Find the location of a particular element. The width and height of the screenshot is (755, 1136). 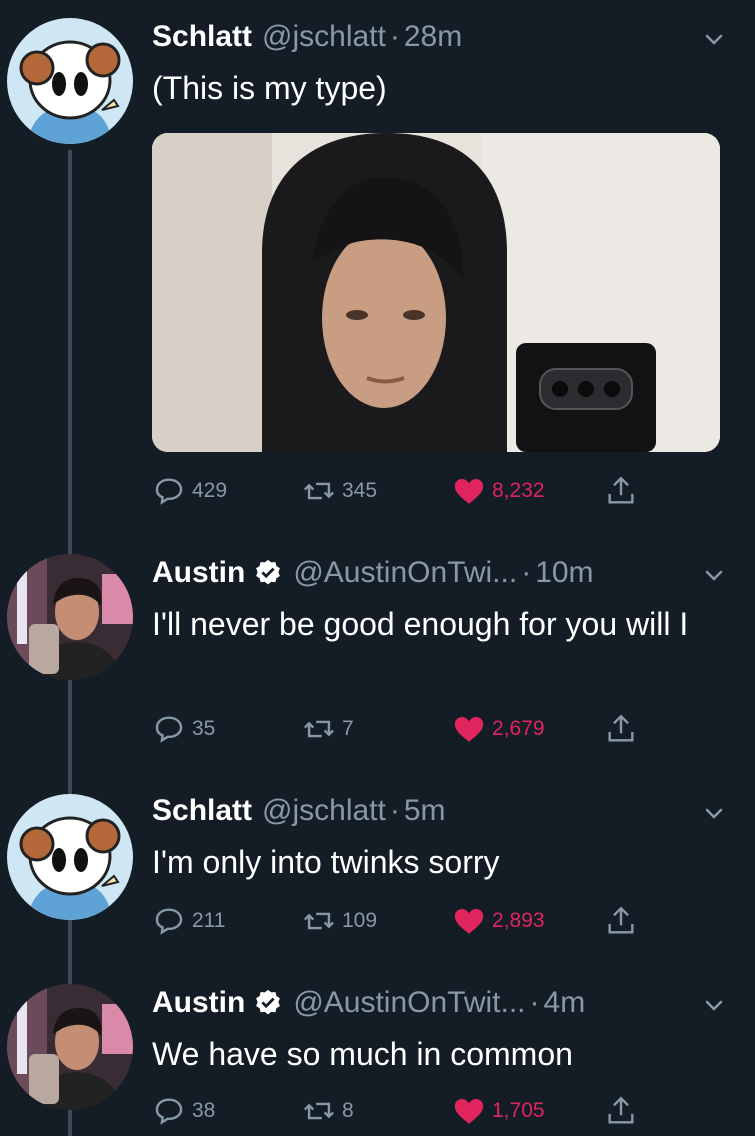

retweet-button: 109 is located at coordinates (339, 921).